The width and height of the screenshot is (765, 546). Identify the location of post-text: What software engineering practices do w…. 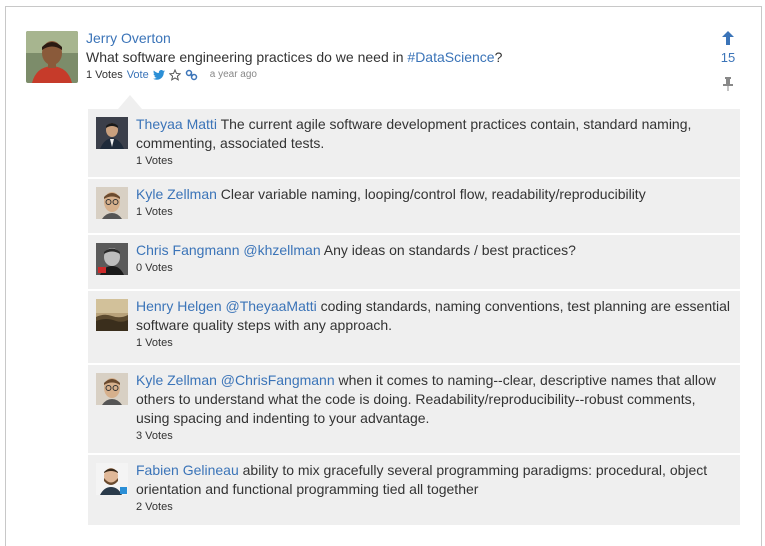
(386, 57).